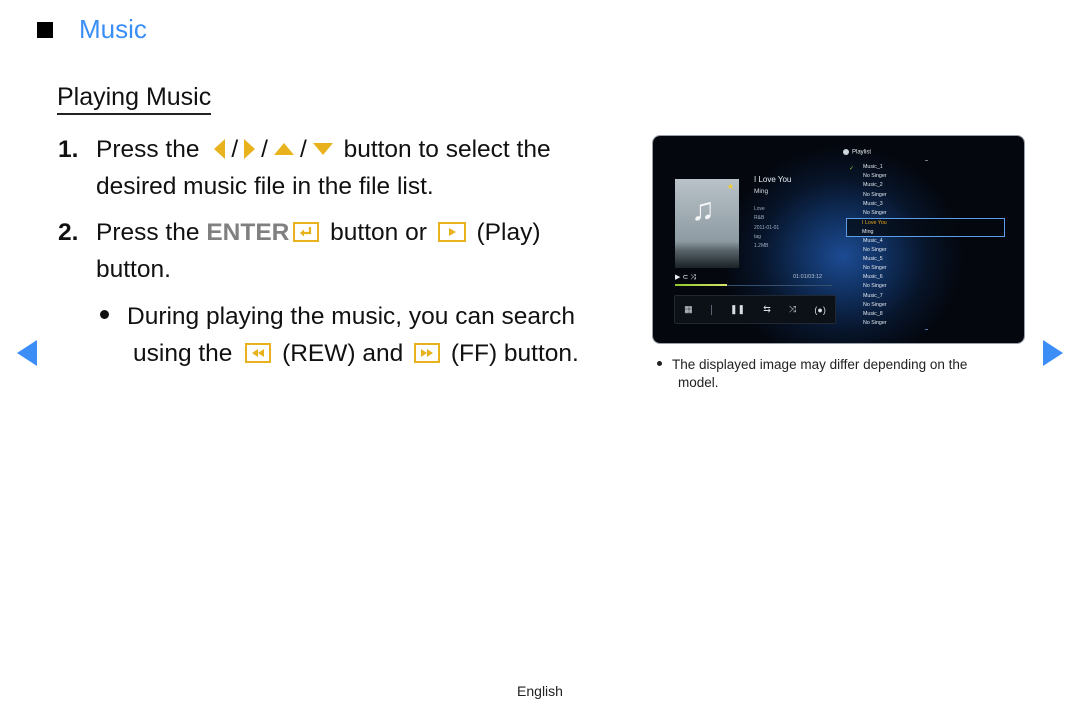 The width and height of the screenshot is (1080, 705). What do you see at coordinates (862, 152) in the screenshot?
I see `playlist-title: Playlist` at bounding box center [862, 152].